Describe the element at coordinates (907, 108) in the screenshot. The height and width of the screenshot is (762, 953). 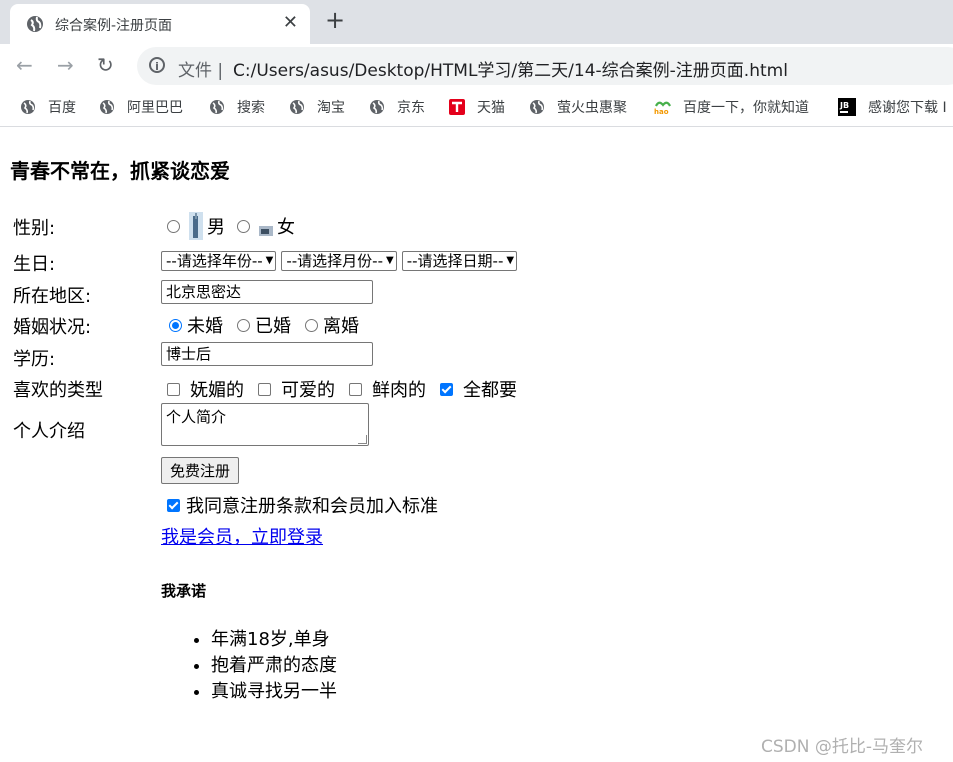
I see `bookmark-label: 感谢您下载 I` at that location.